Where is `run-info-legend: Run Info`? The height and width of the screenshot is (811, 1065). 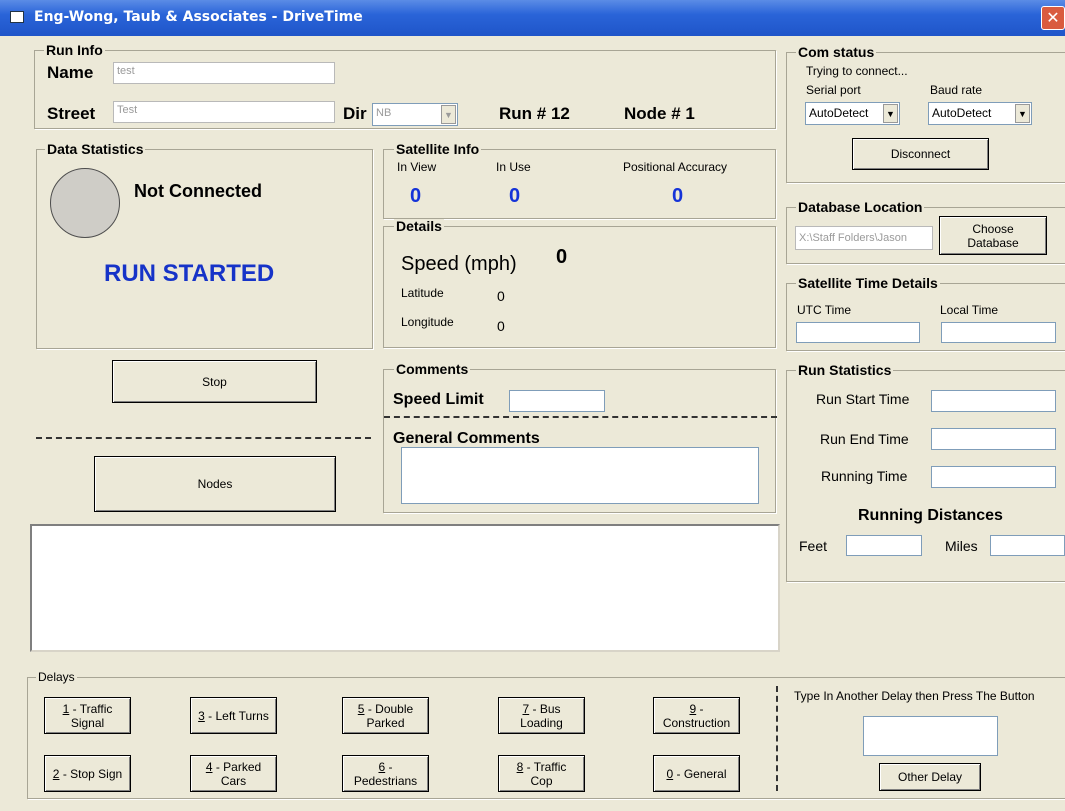
run-info-legend: Run Info is located at coordinates (74, 50).